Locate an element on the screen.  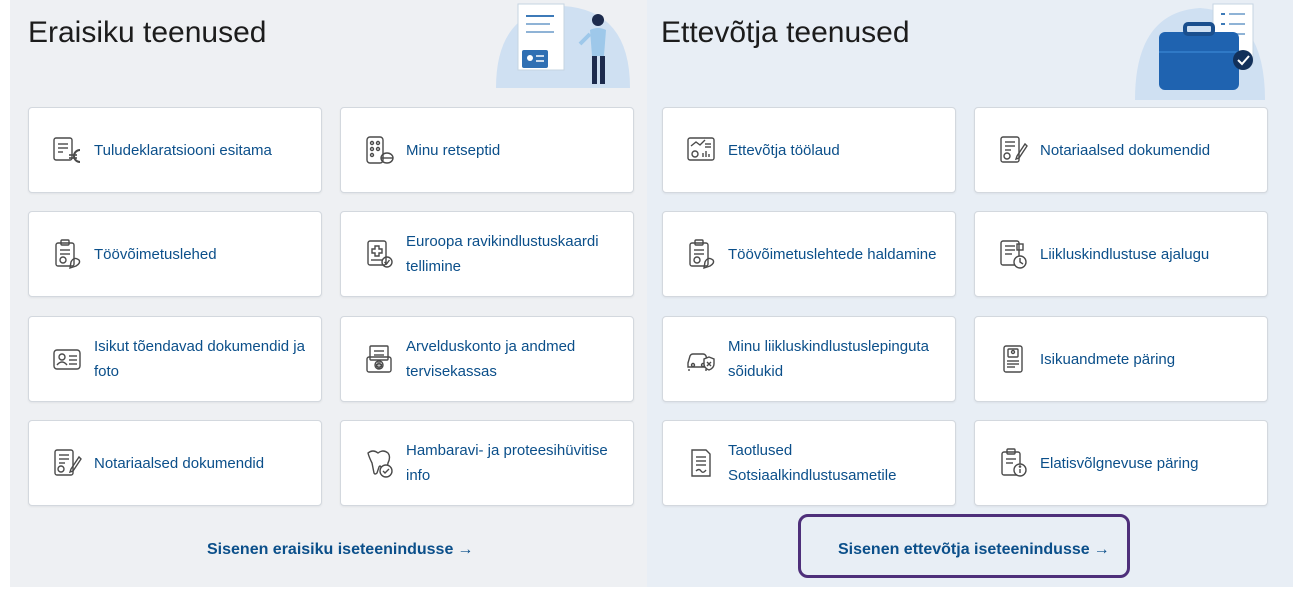
business-services-title: Ettevõtja teenused is located at coordinates (785, 32).